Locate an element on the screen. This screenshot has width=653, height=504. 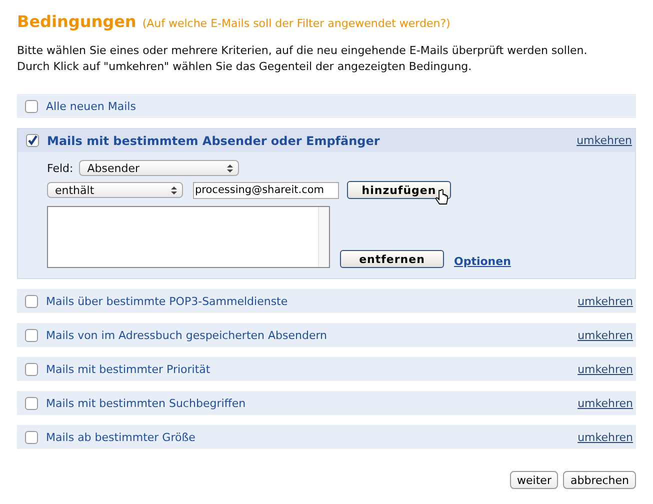
cancel-button: abbrechen is located at coordinates (599, 480).